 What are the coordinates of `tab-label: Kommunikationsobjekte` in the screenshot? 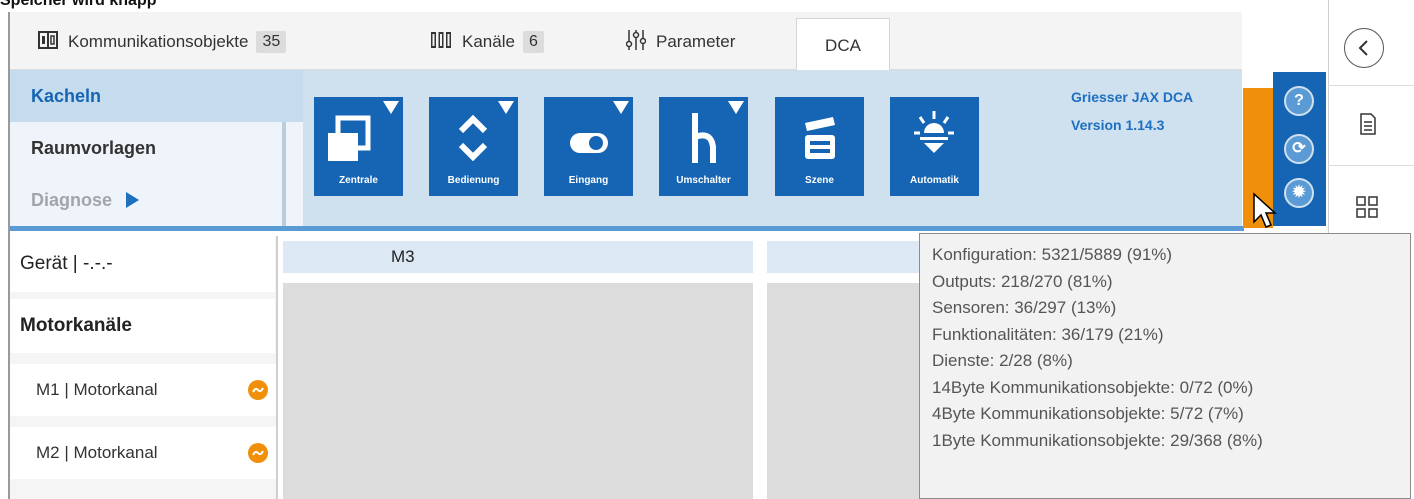 It's located at (158, 41).